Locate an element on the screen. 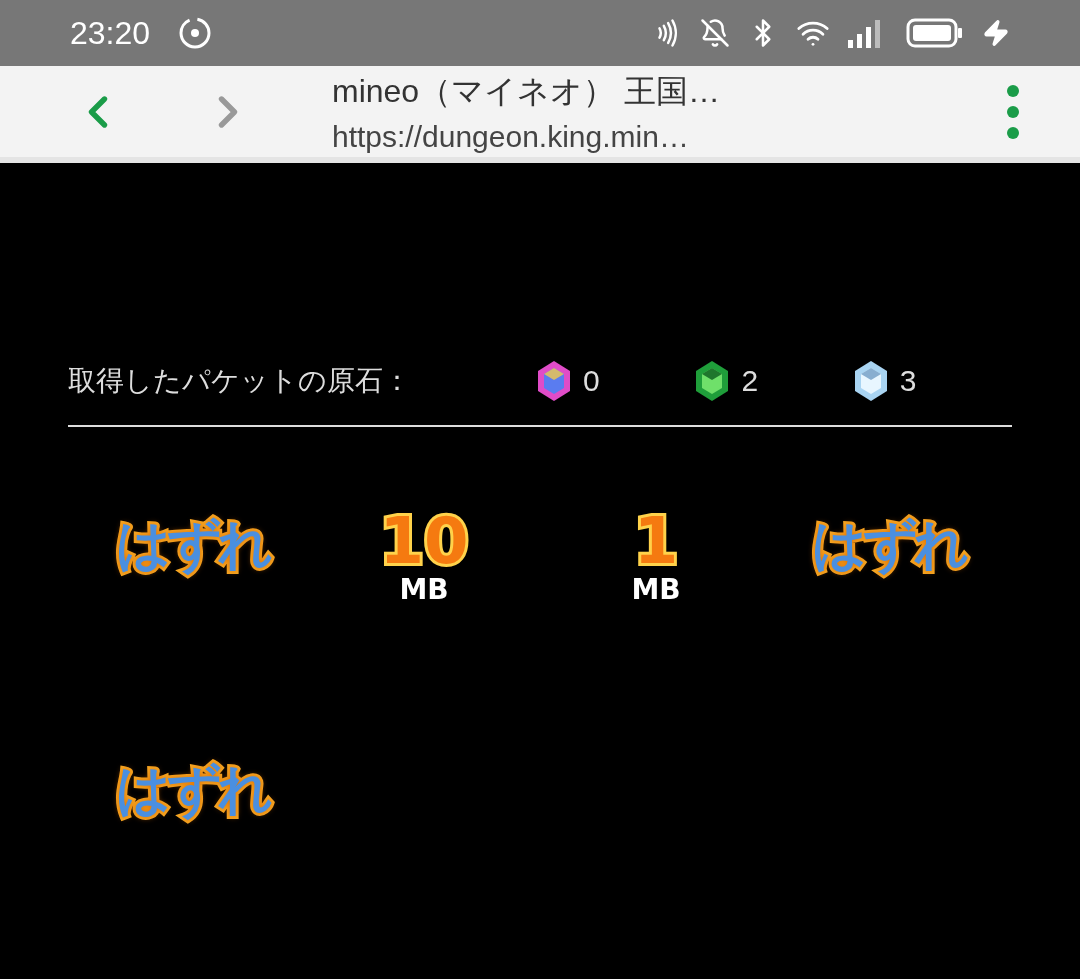 This screenshot has height=979, width=1080. charging-icon is located at coordinates (996, 33).